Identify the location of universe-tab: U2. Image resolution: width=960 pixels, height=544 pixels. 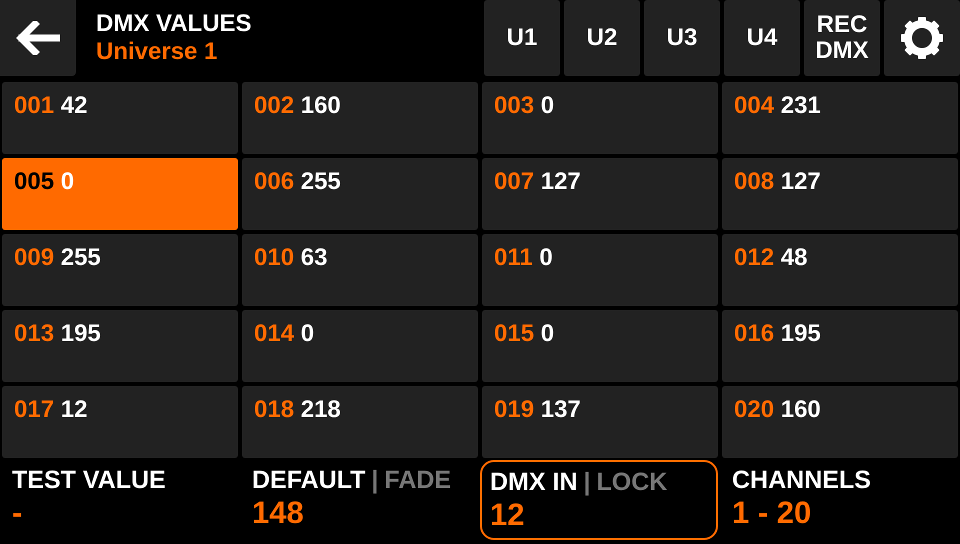
(602, 38).